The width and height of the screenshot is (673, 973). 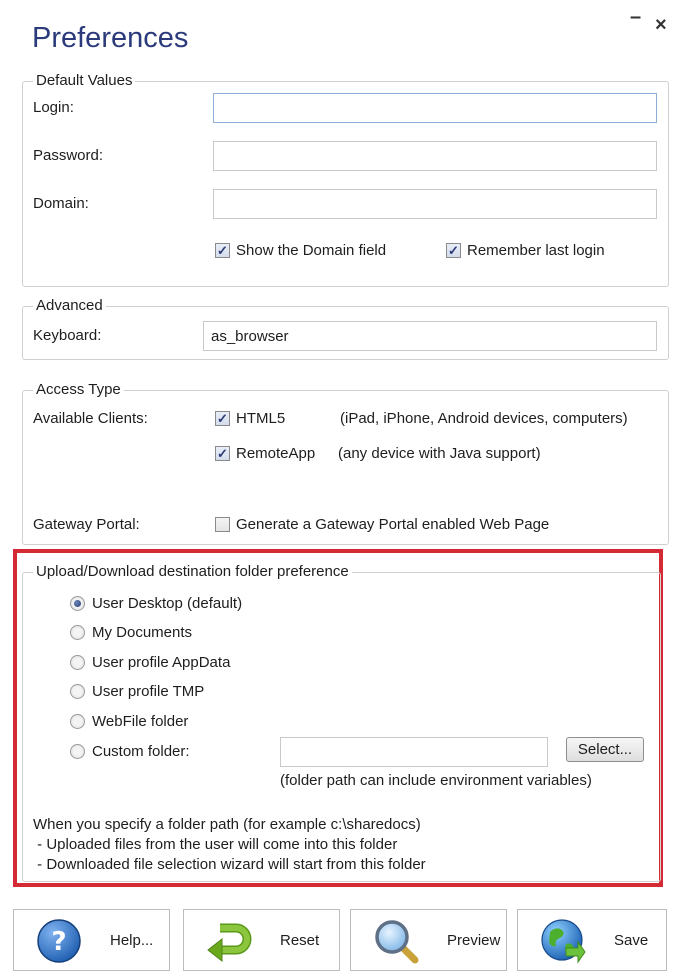 What do you see at coordinates (77, 721) in the screenshot?
I see `radio-webfile-folder` at bounding box center [77, 721].